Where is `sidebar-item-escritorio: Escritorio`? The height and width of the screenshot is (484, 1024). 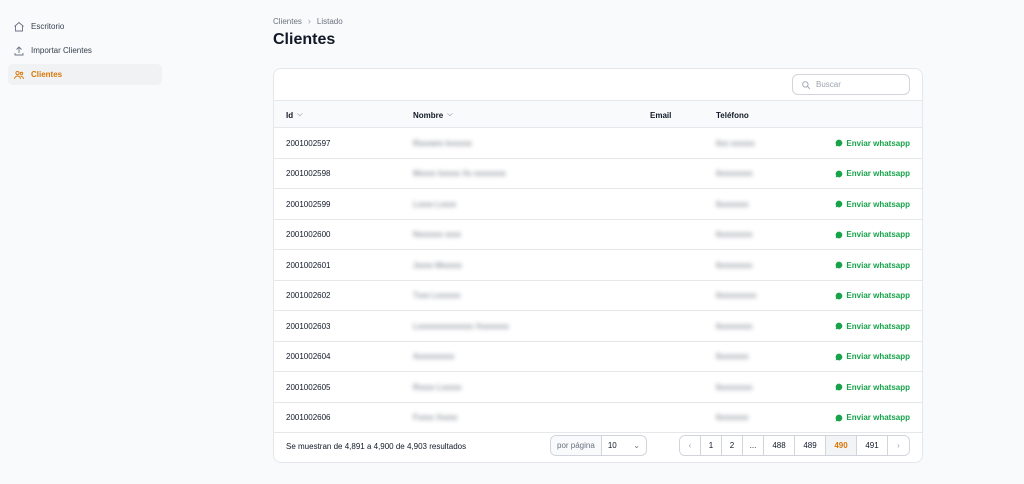
sidebar-item-escritorio: Escritorio is located at coordinates (85, 26).